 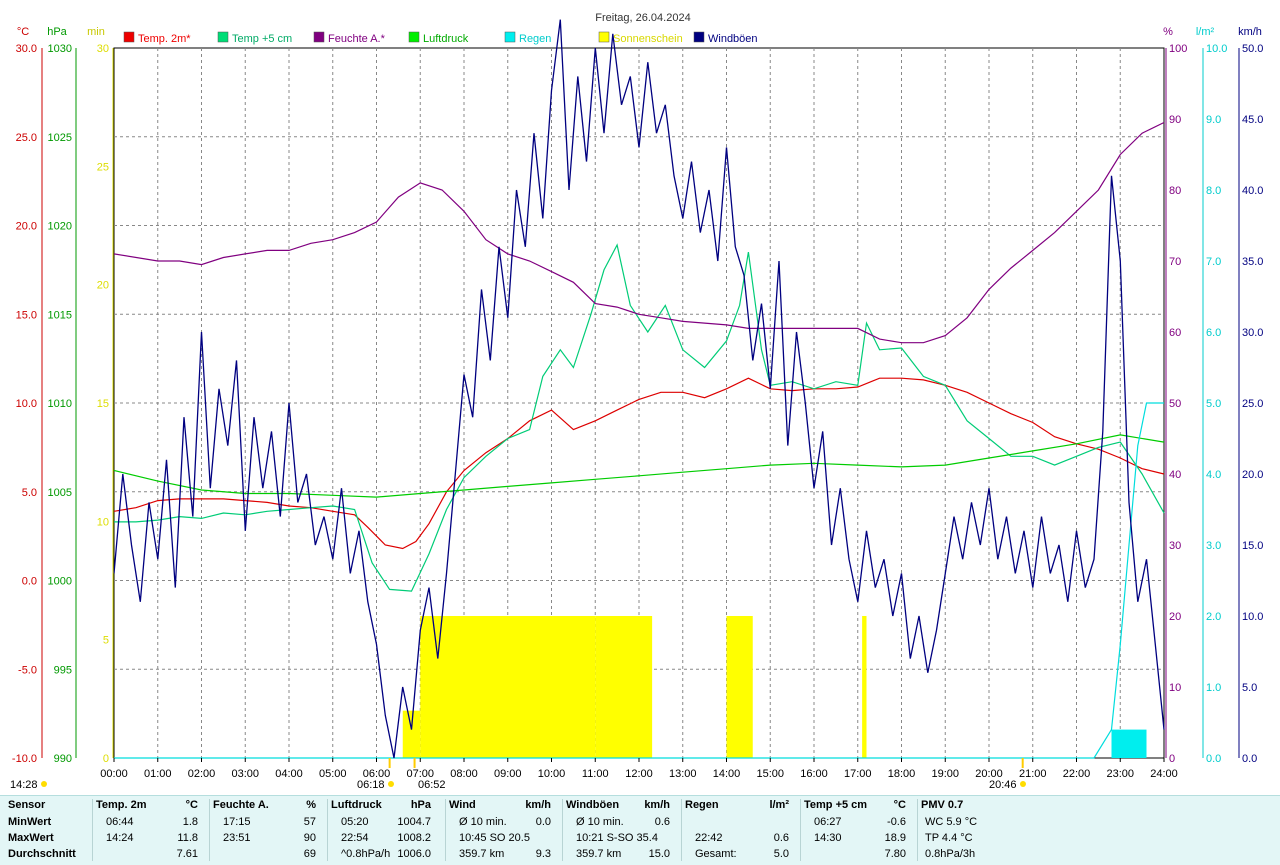 What do you see at coordinates (237, 838) in the screenshot?
I see `stats-cell-time: 23:51` at bounding box center [237, 838].